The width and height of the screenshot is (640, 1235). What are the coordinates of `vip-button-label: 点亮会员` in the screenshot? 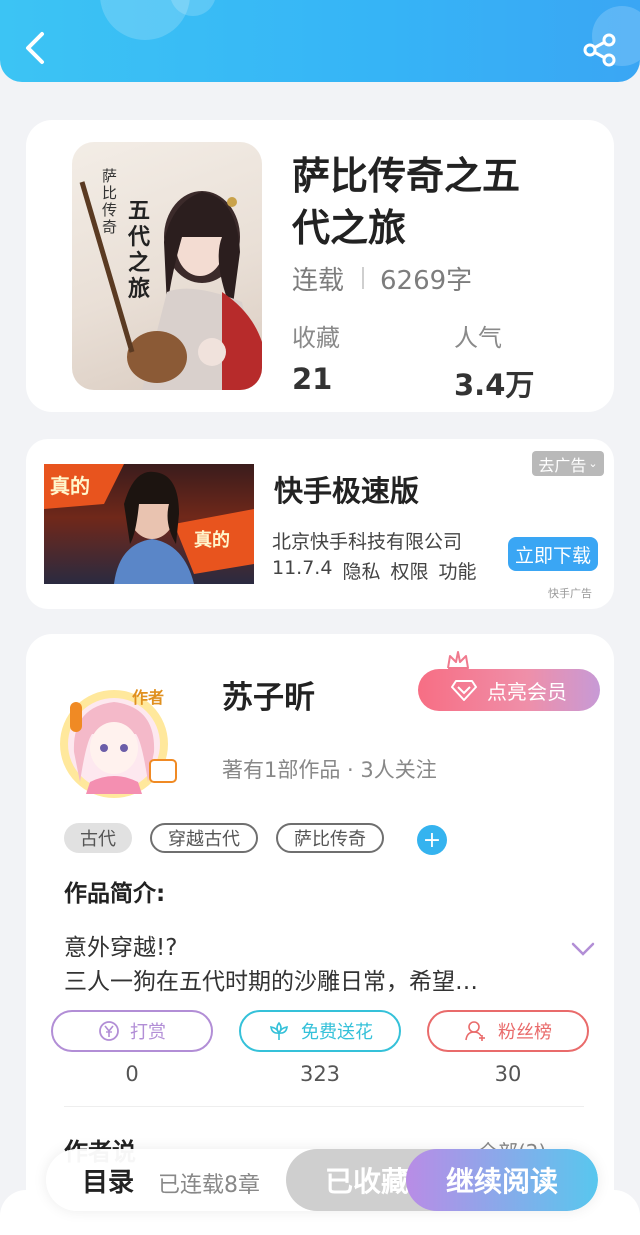 It's located at (527, 691).